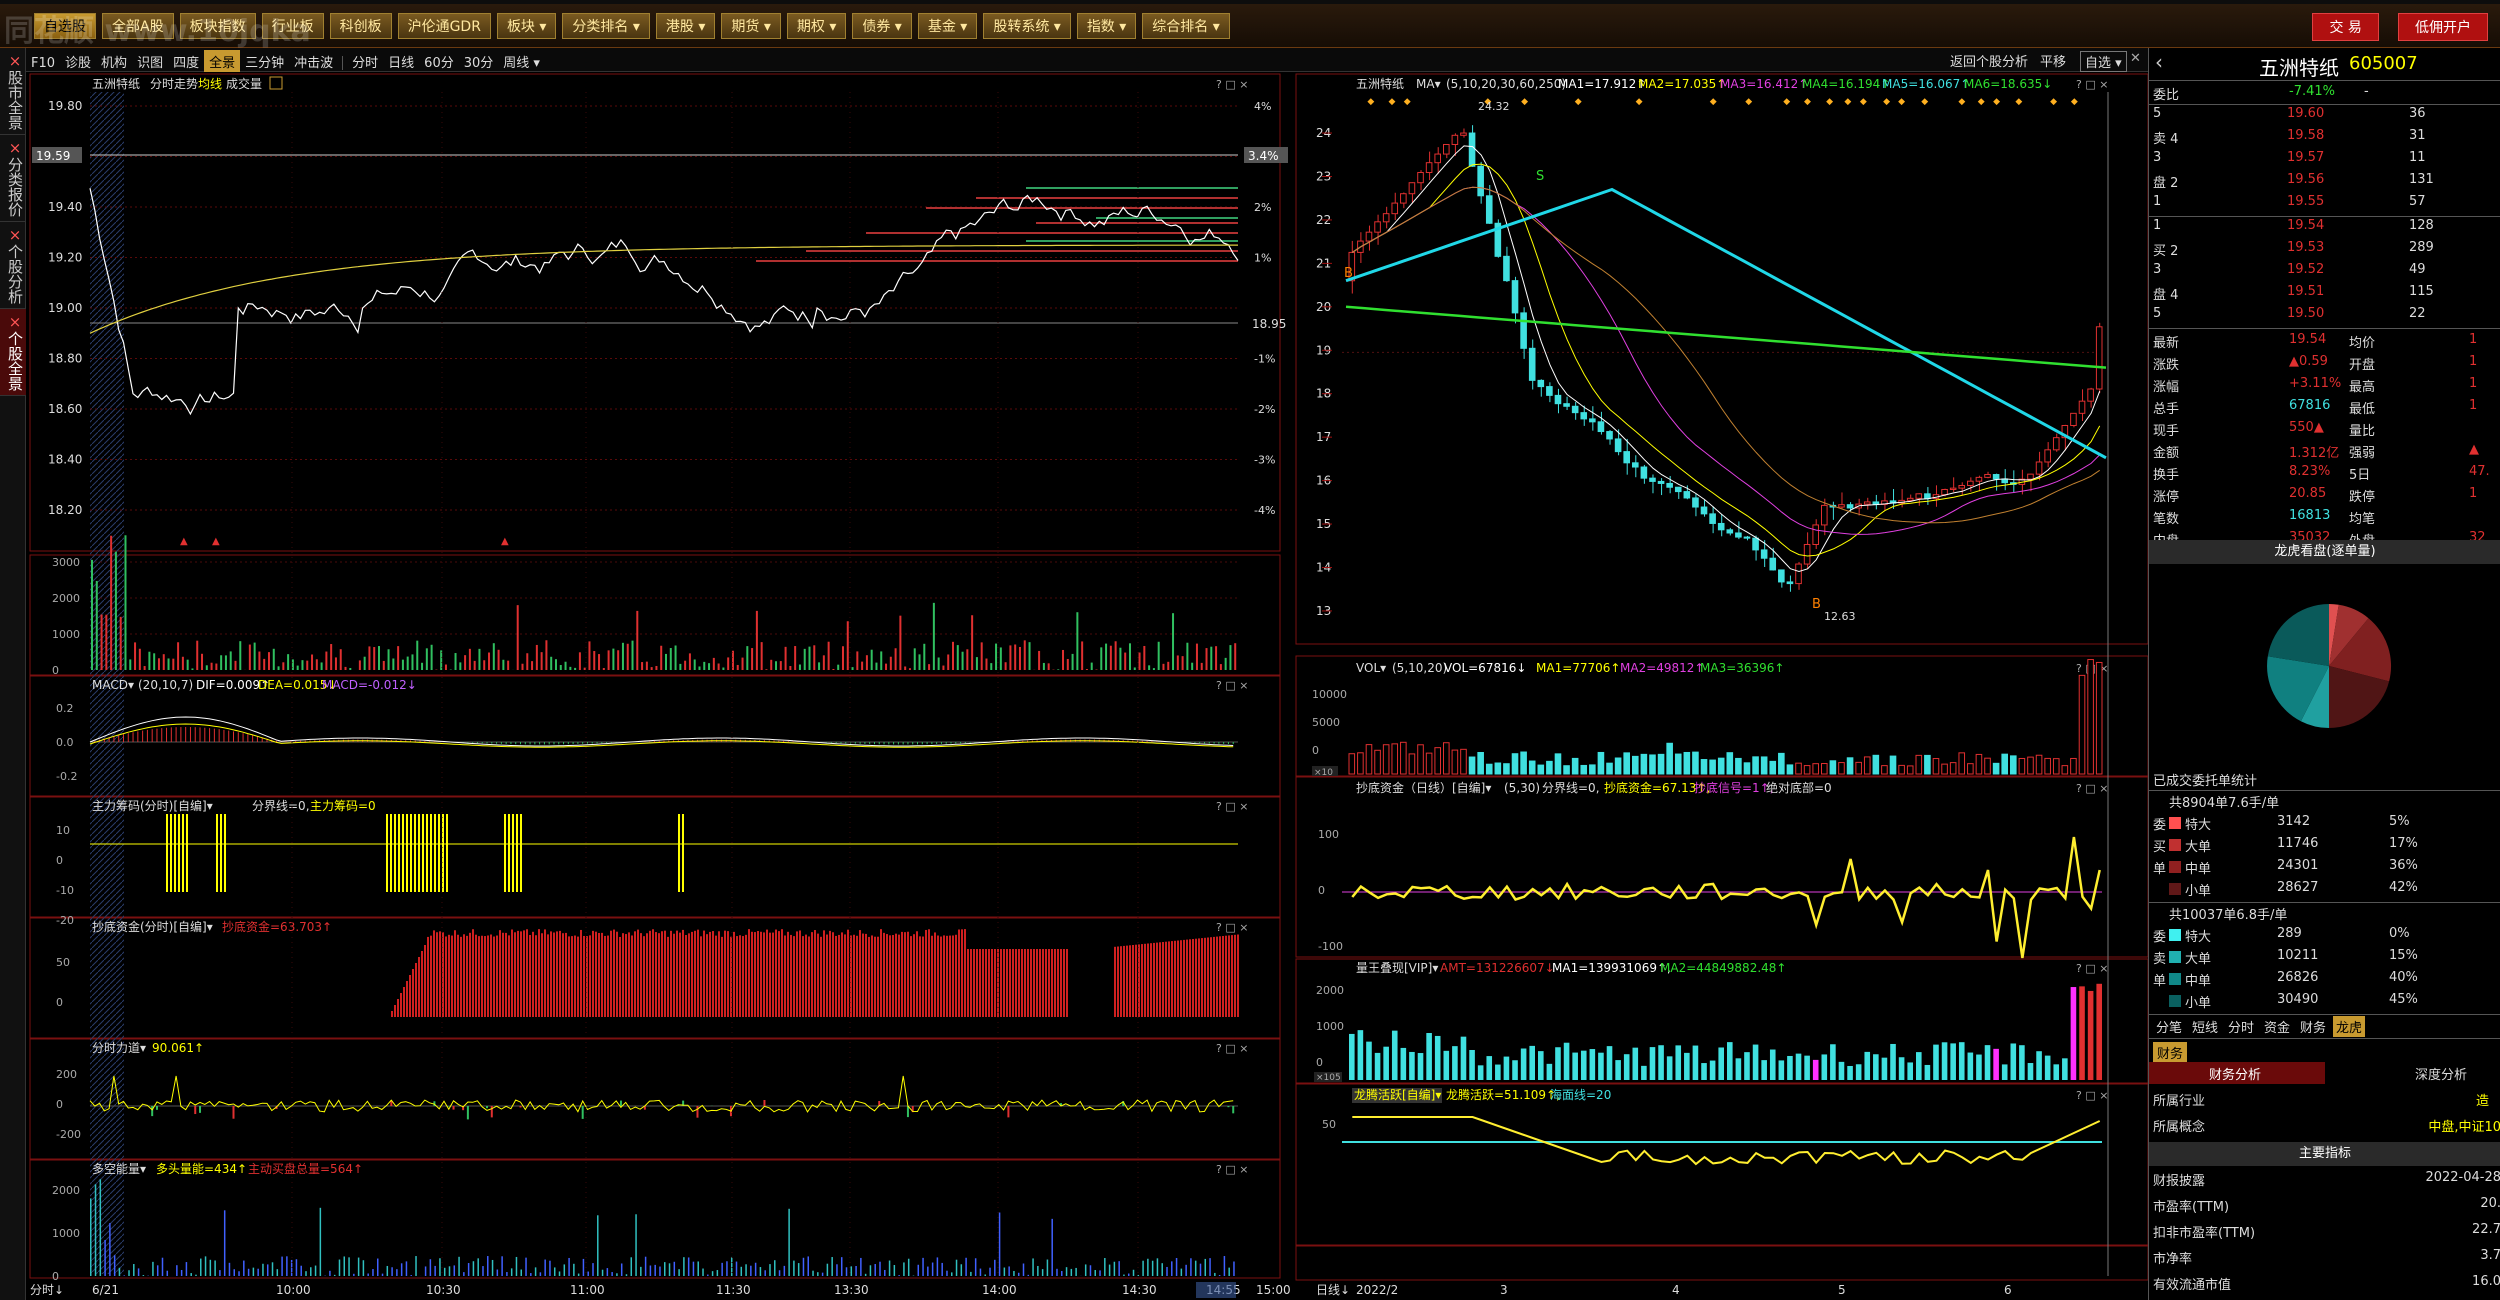 This screenshot has width=2500, height=1300. Describe the element at coordinates (2443, 27) in the screenshot. I see `open-account-button: 低佣开户` at that location.